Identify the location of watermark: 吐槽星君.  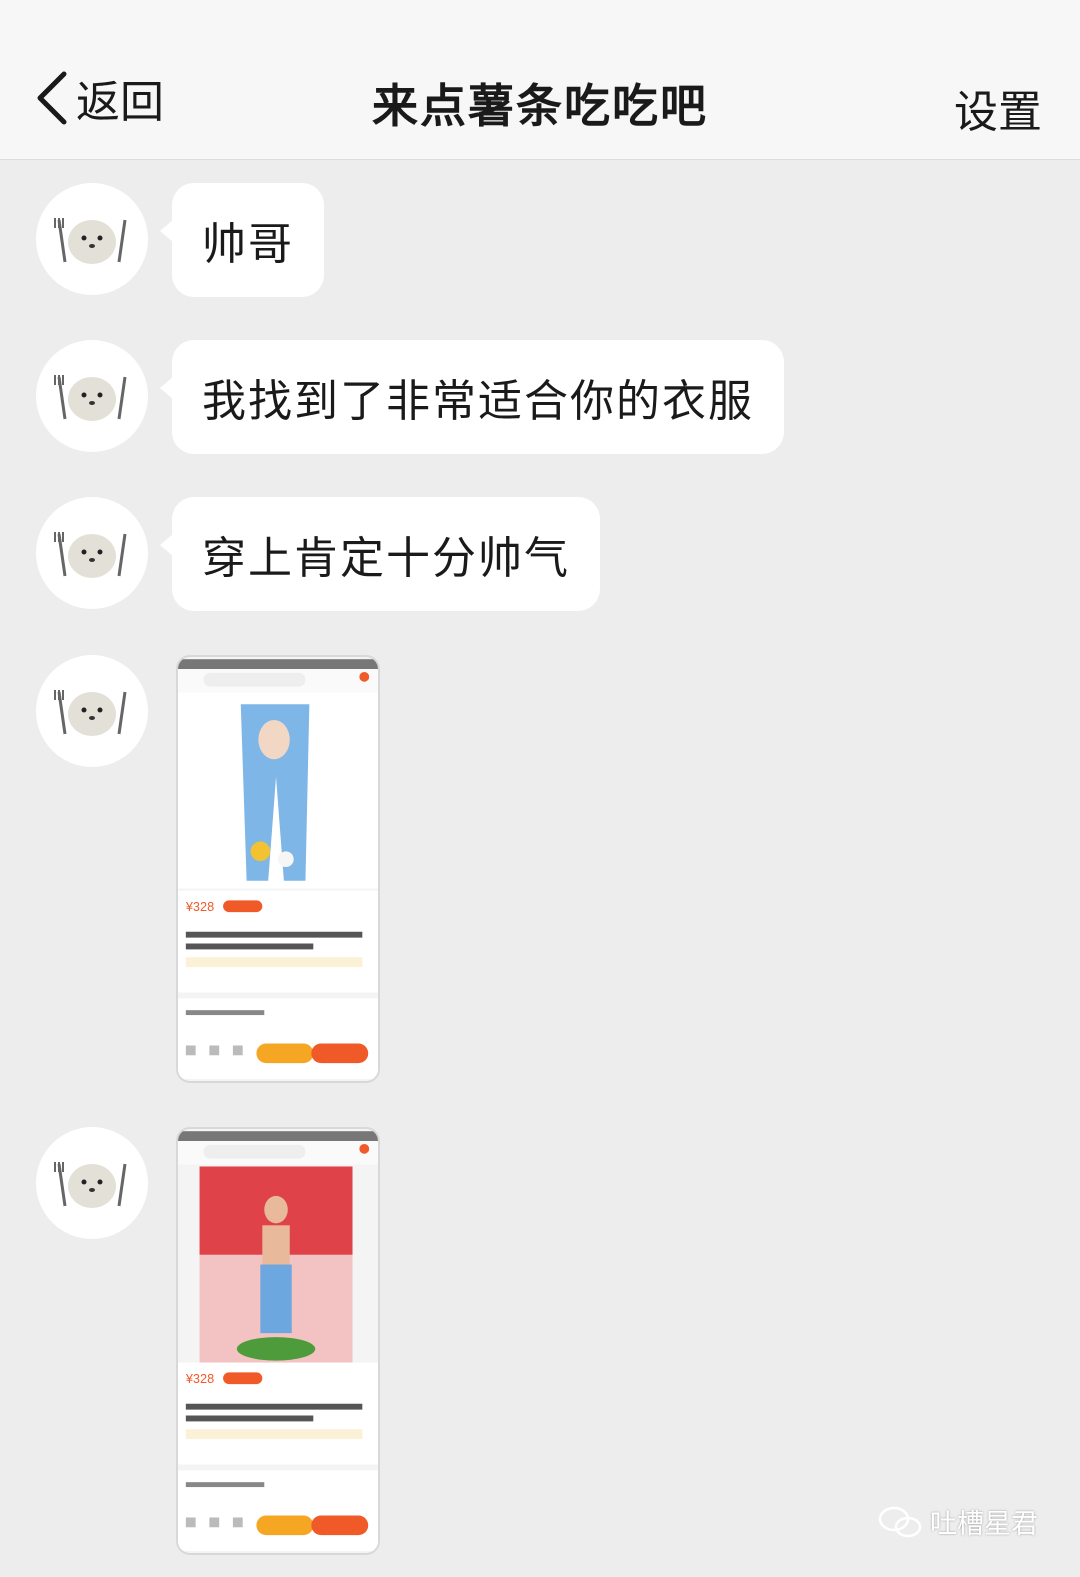
(958, 1521).